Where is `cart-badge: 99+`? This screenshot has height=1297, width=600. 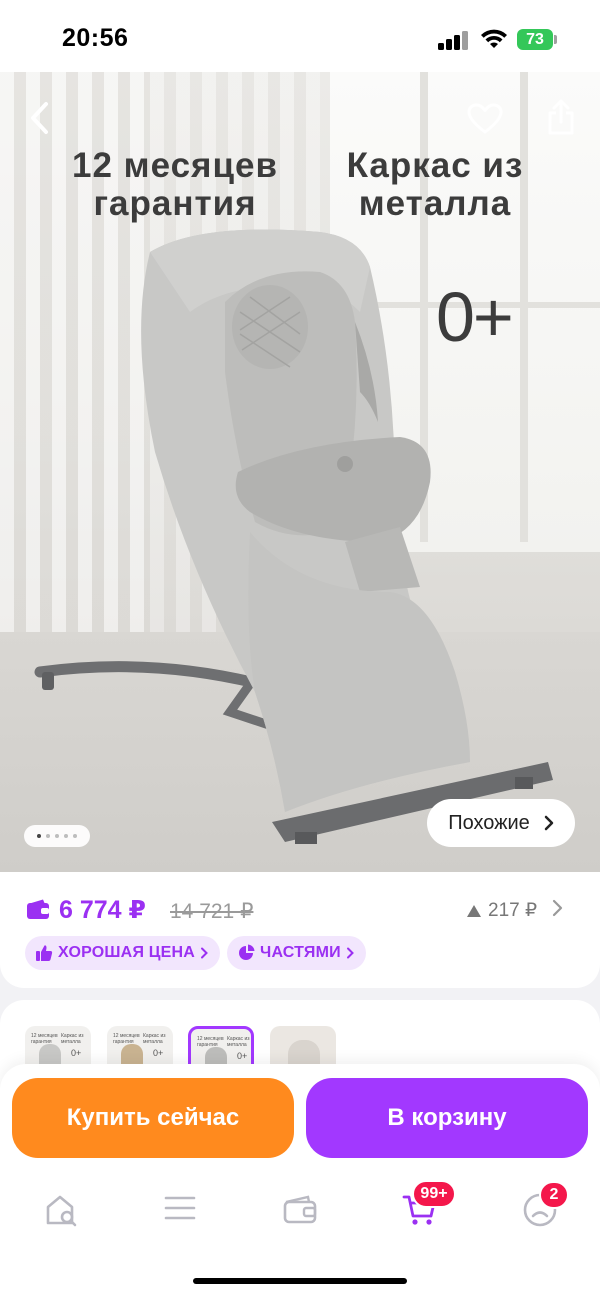
cart-badge: 99+ is located at coordinates (434, 1194).